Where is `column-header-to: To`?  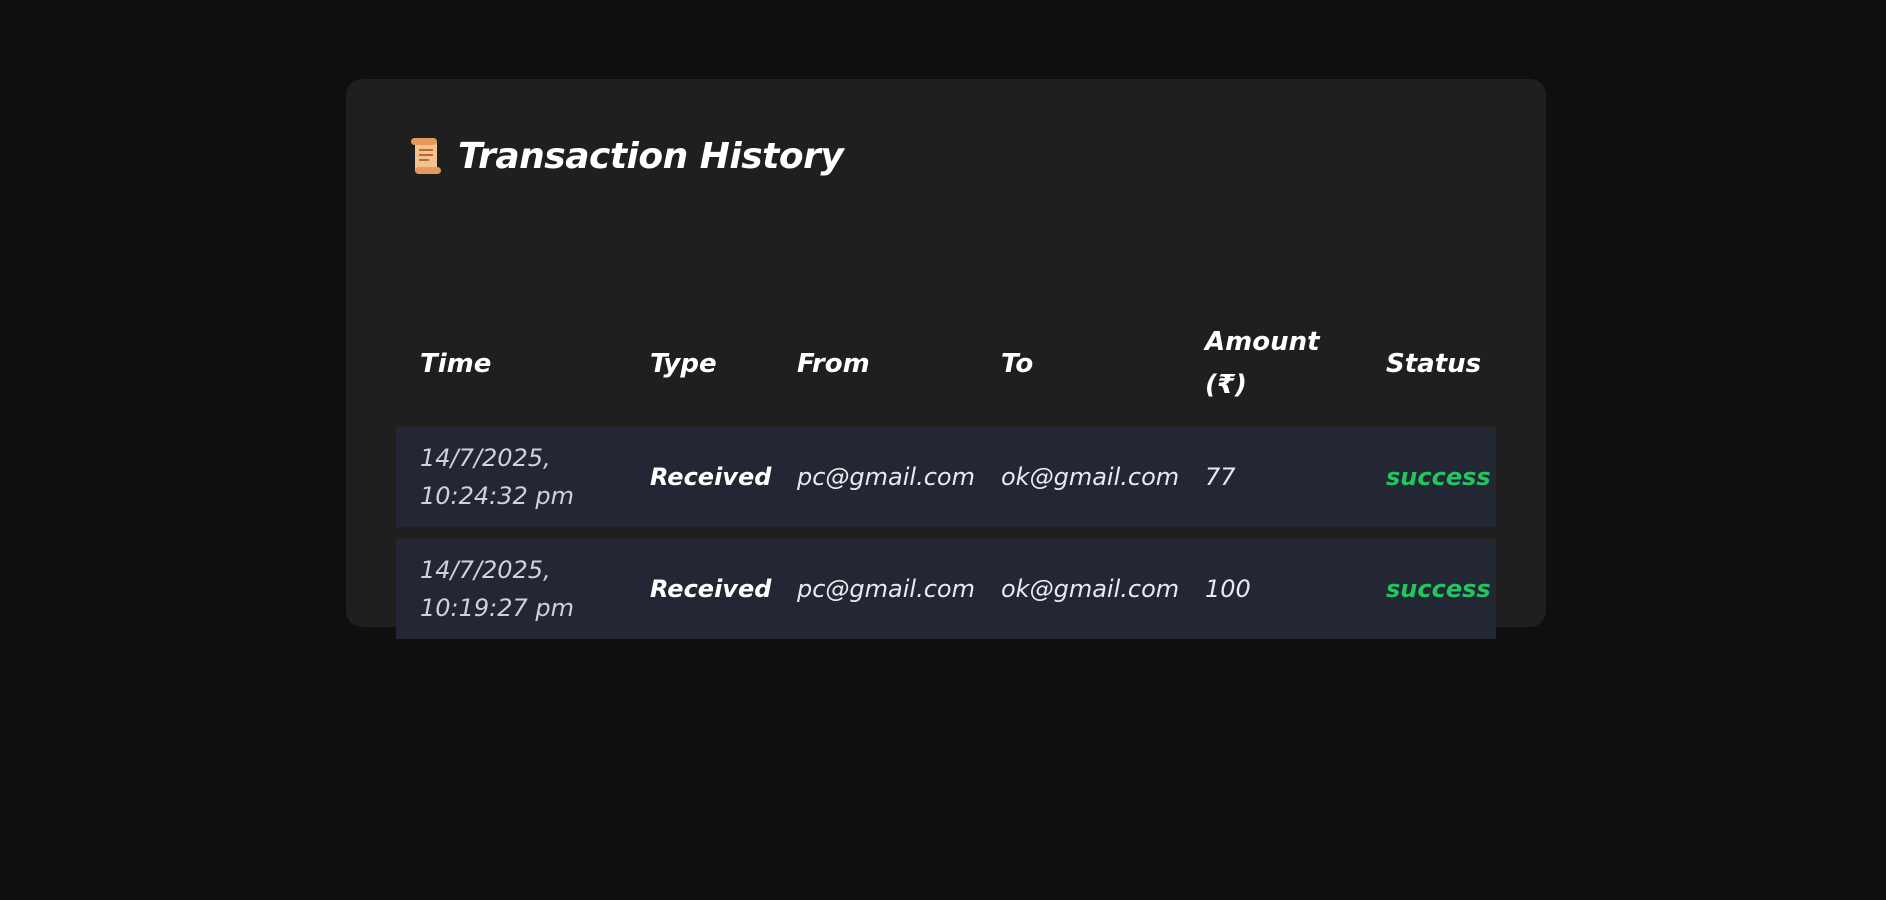
column-header-to: To is located at coordinates (1017, 363).